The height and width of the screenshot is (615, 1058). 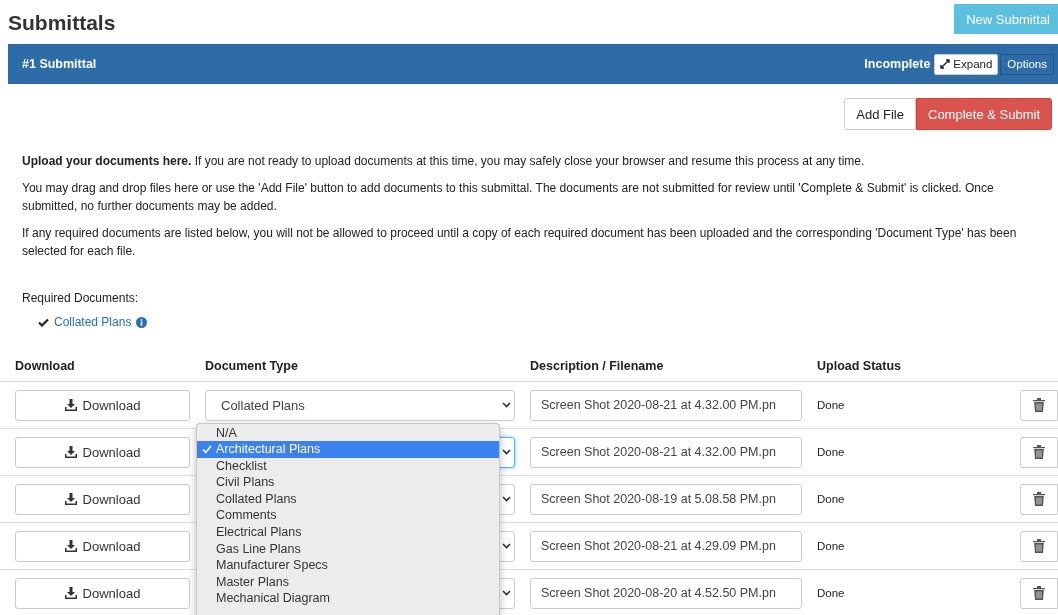 What do you see at coordinates (62, 23) in the screenshot?
I see `page-title: Submittals` at bounding box center [62, 23].